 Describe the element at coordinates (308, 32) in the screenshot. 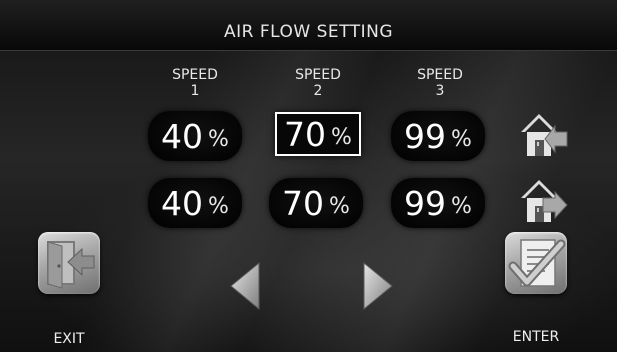

I see `page-title: AIR FLOW SETTING` at that location.